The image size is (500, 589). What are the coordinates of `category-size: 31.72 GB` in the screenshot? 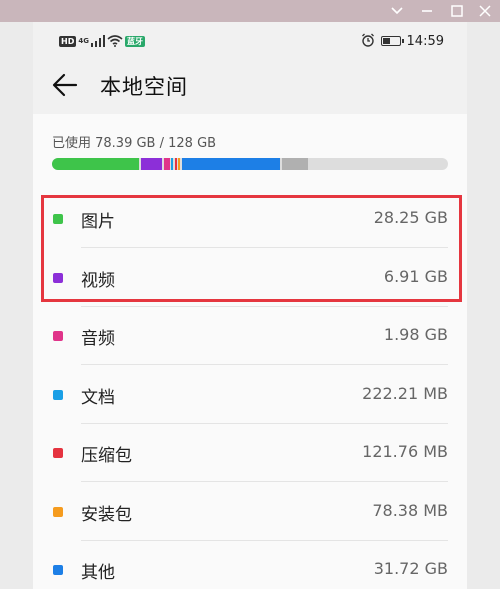 It's located at (410, 568).